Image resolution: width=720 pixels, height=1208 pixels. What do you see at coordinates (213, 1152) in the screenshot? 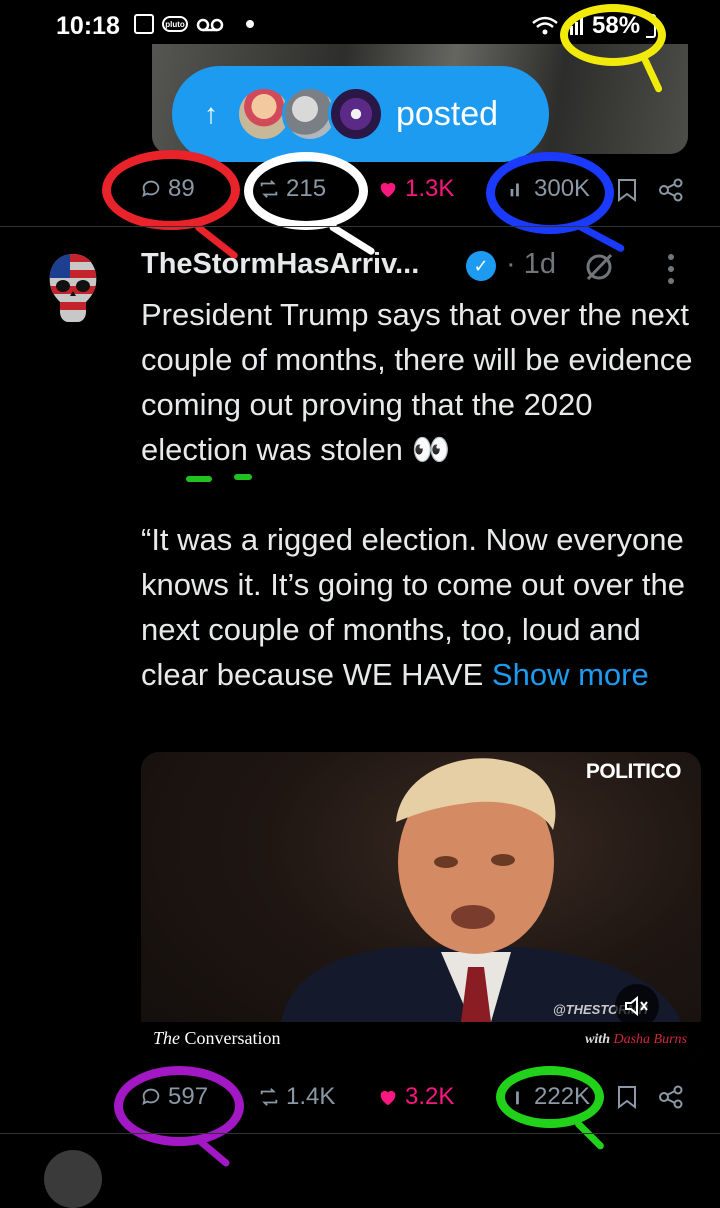
I see `purple-annotation-tail` at bounding box center [213, 1152].